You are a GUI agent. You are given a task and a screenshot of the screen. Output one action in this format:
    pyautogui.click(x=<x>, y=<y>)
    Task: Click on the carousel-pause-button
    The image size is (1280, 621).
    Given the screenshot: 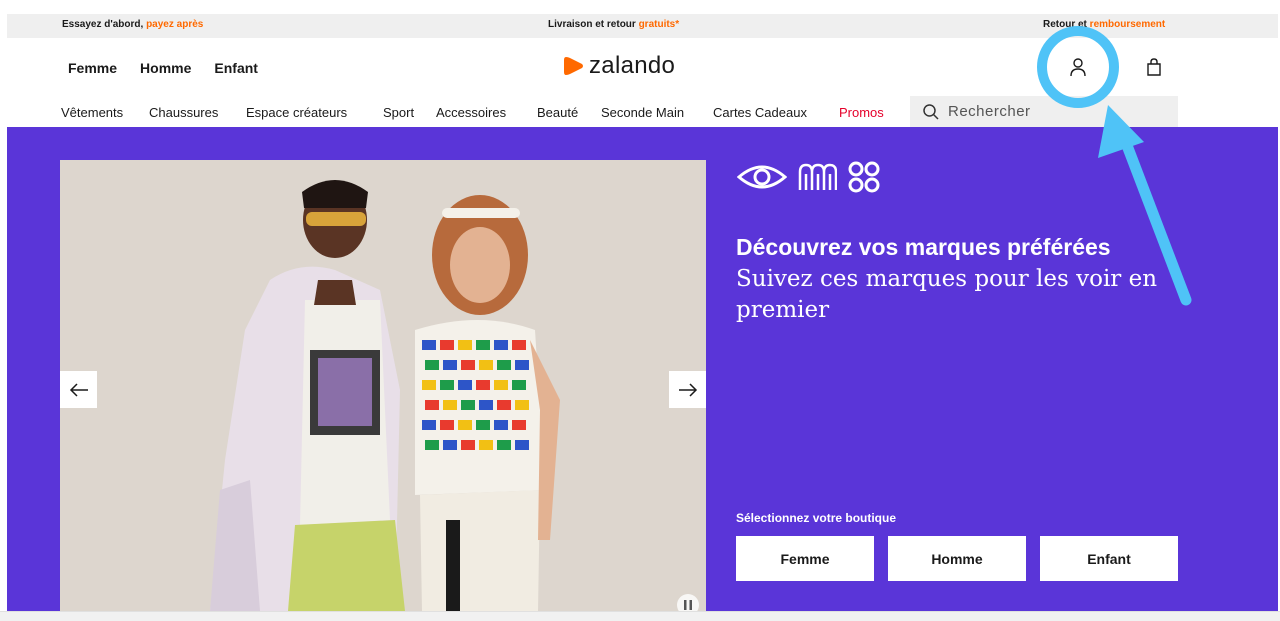 What is the action you would take?
    pyautogui.click(x=688, y=602)
    